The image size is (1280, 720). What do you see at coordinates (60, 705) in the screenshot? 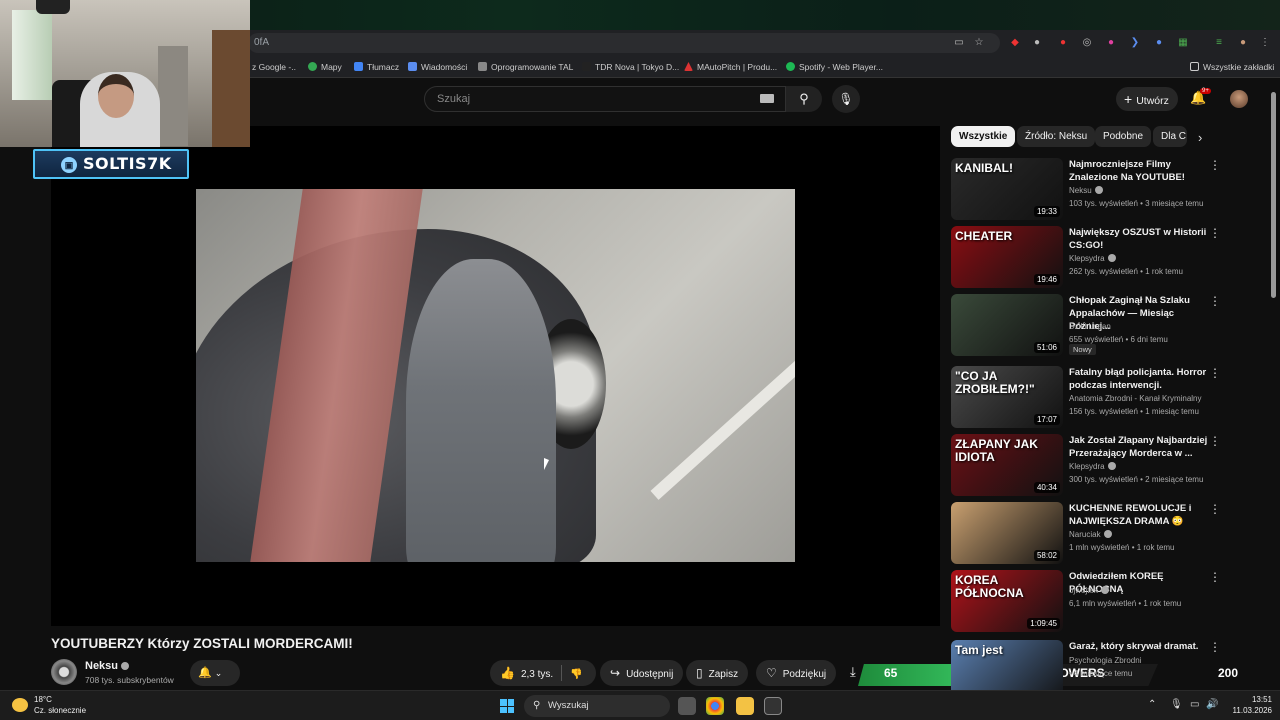
I see `weather-widget: 18°C Cz. słonecznie` at bounding box center [60, 705].